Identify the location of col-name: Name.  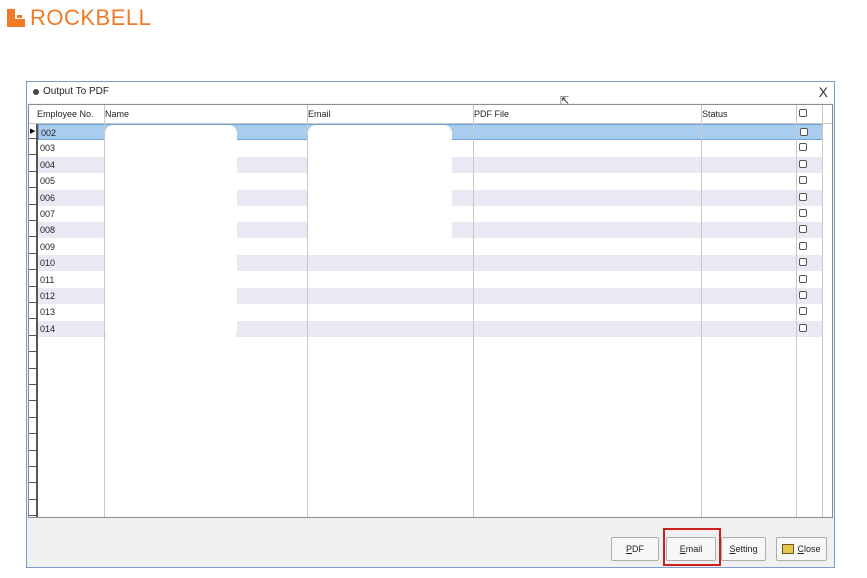
(117, 114).